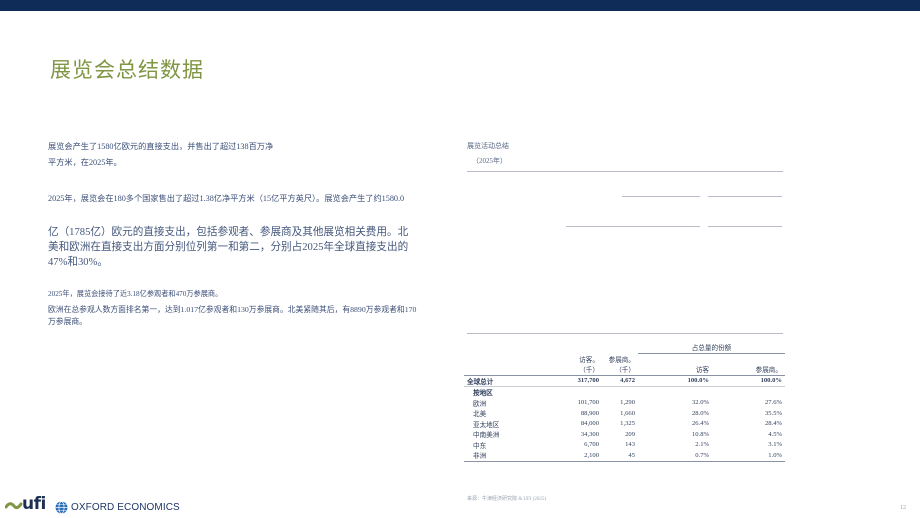 This screenshot has width=920, height=518. What do you see at coordinates (773, 403) in the screenshot?
I see `region-share-exhibitors: 27.6%` at bounding box center [773, 403].